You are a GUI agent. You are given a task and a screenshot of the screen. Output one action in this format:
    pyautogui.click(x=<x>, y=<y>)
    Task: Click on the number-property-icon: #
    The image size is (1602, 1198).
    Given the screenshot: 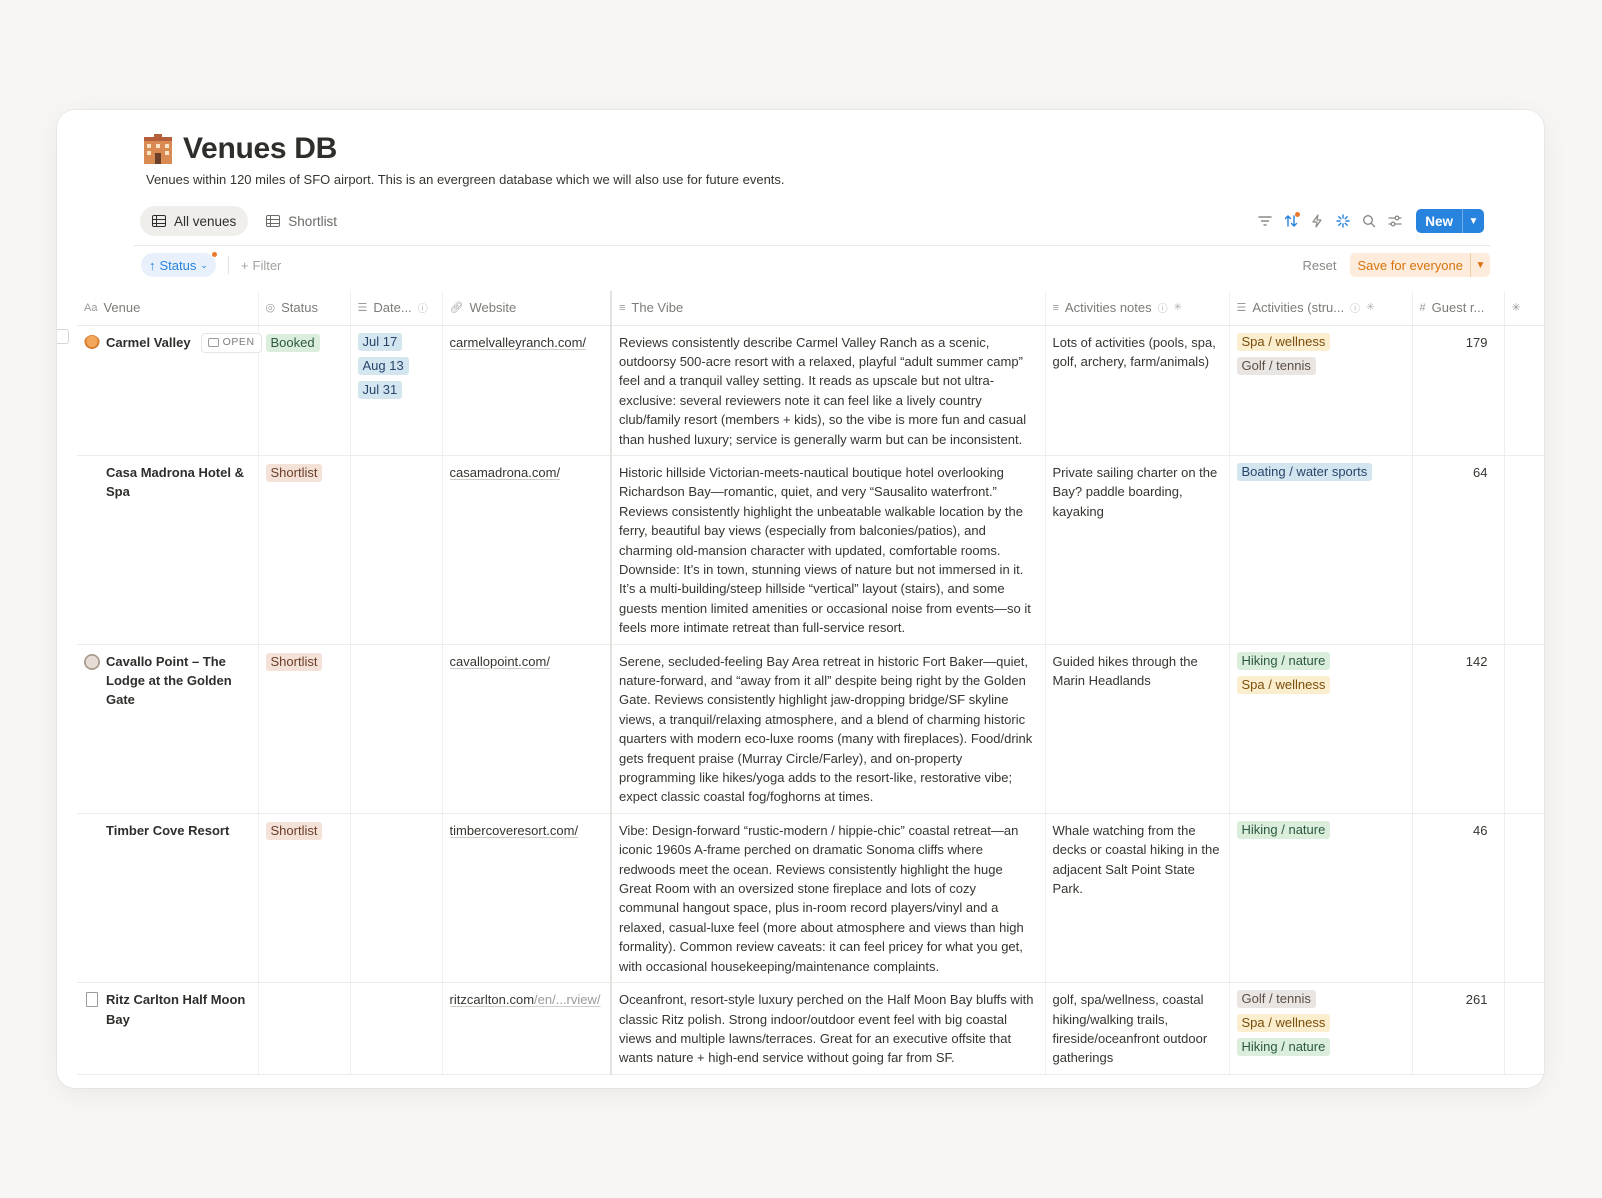 What is the action you would take?
    pyautogui.click(x=1422, y=307)
    